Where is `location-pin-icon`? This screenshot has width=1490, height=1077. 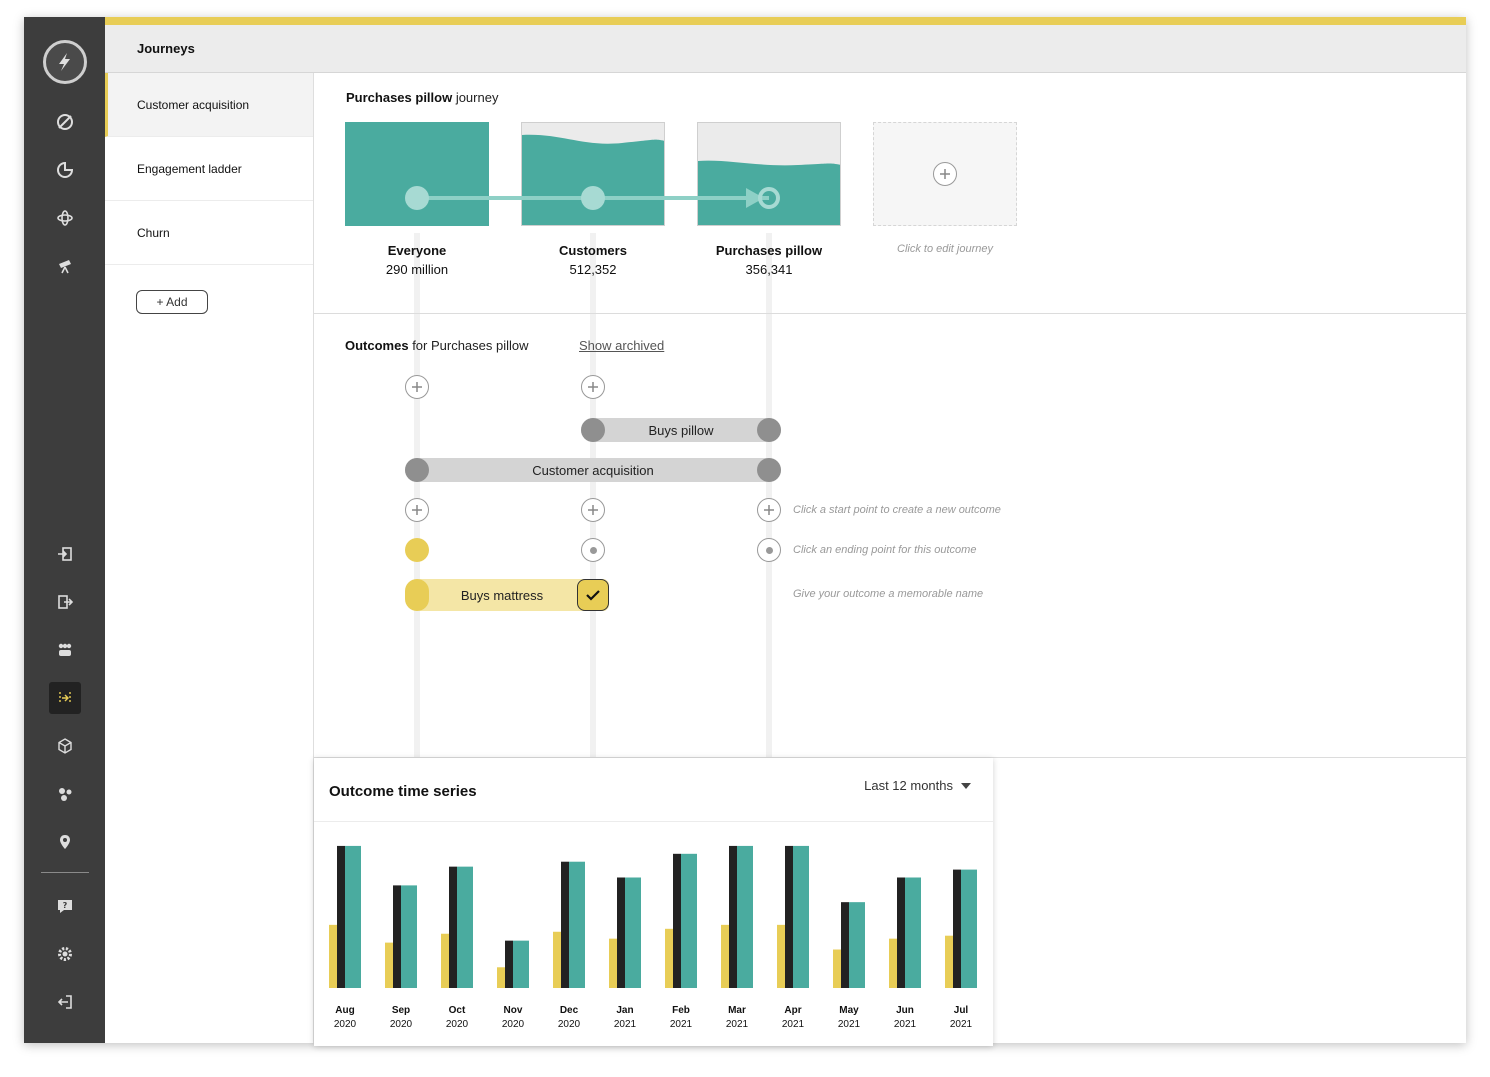 location-pin-icon is located at coordinates (65, 842).